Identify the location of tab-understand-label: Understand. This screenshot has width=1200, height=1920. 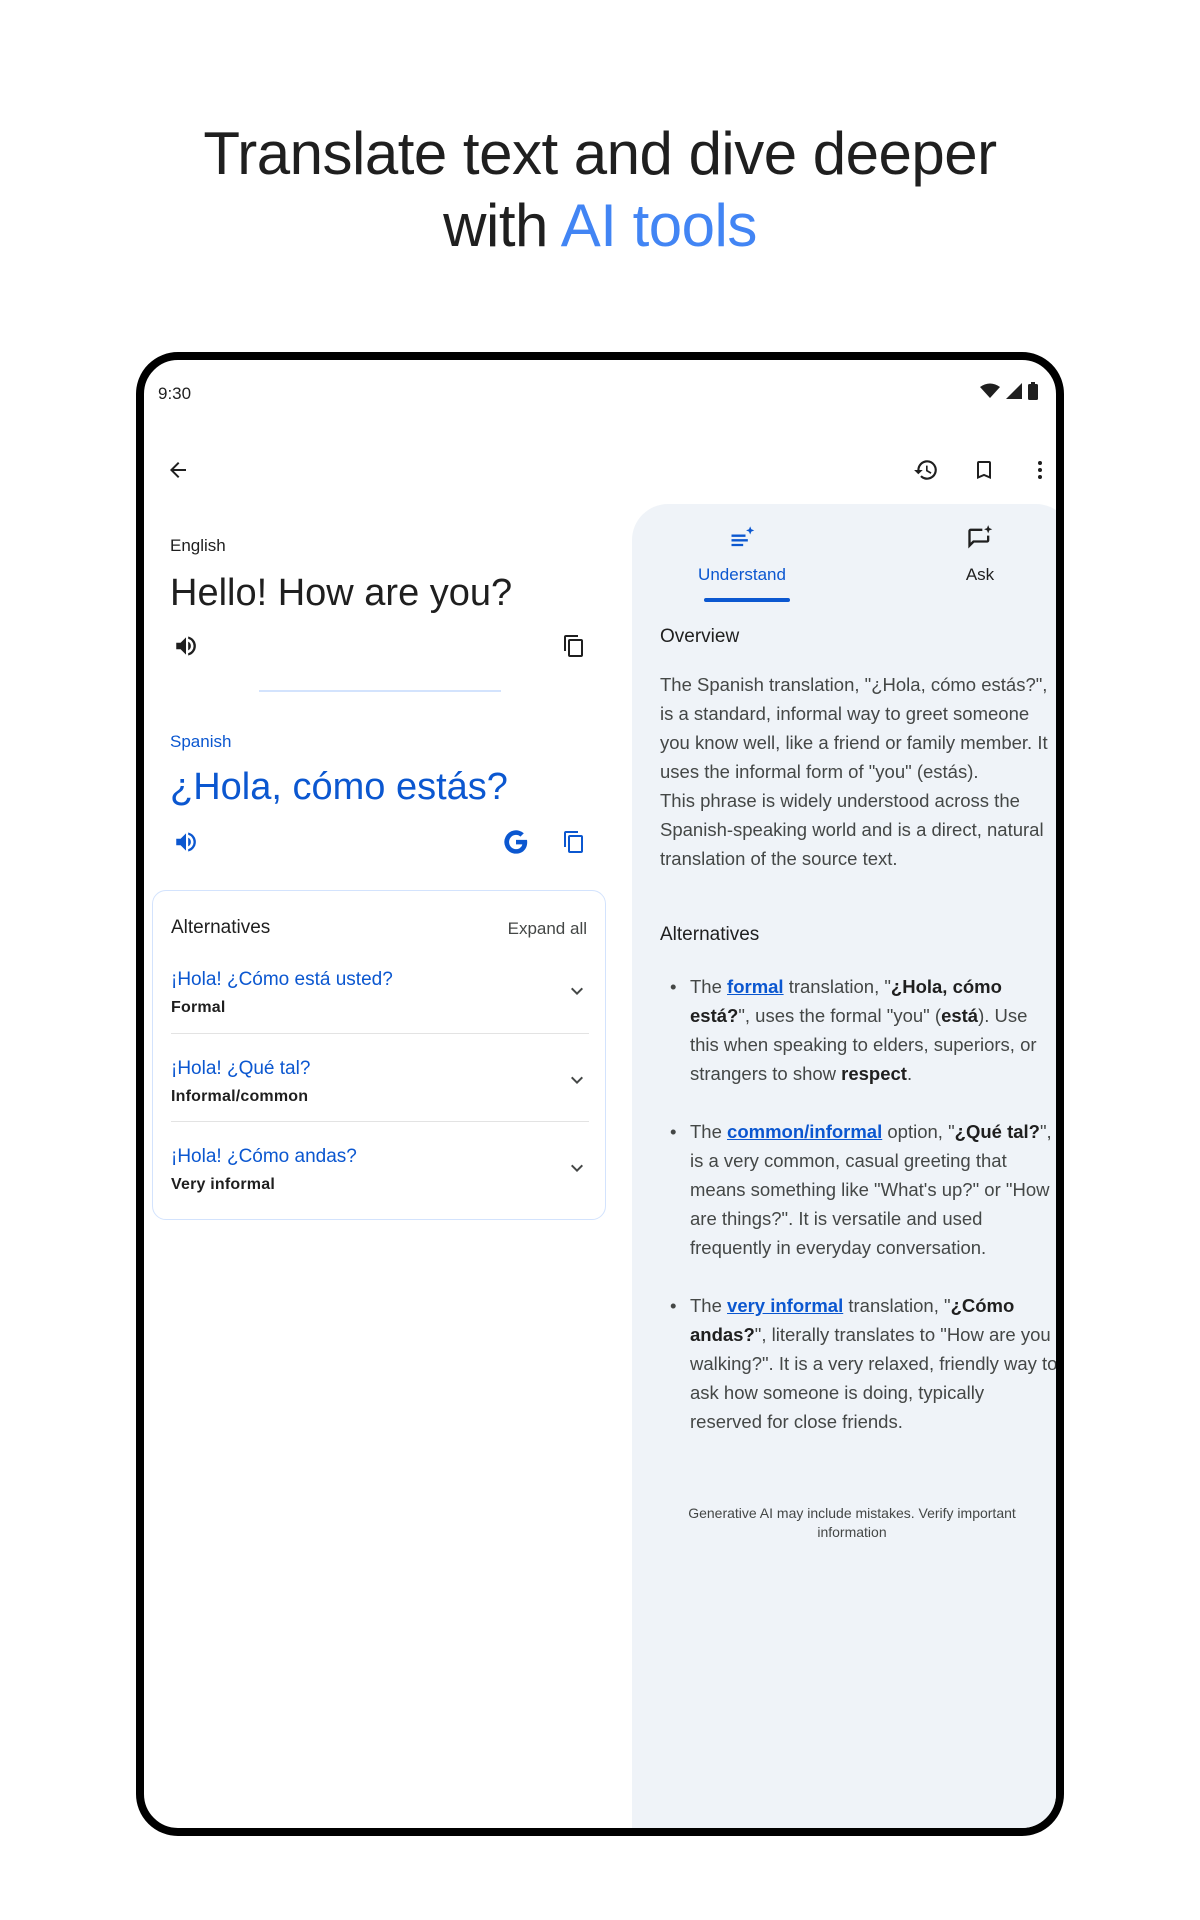
(742, 574).